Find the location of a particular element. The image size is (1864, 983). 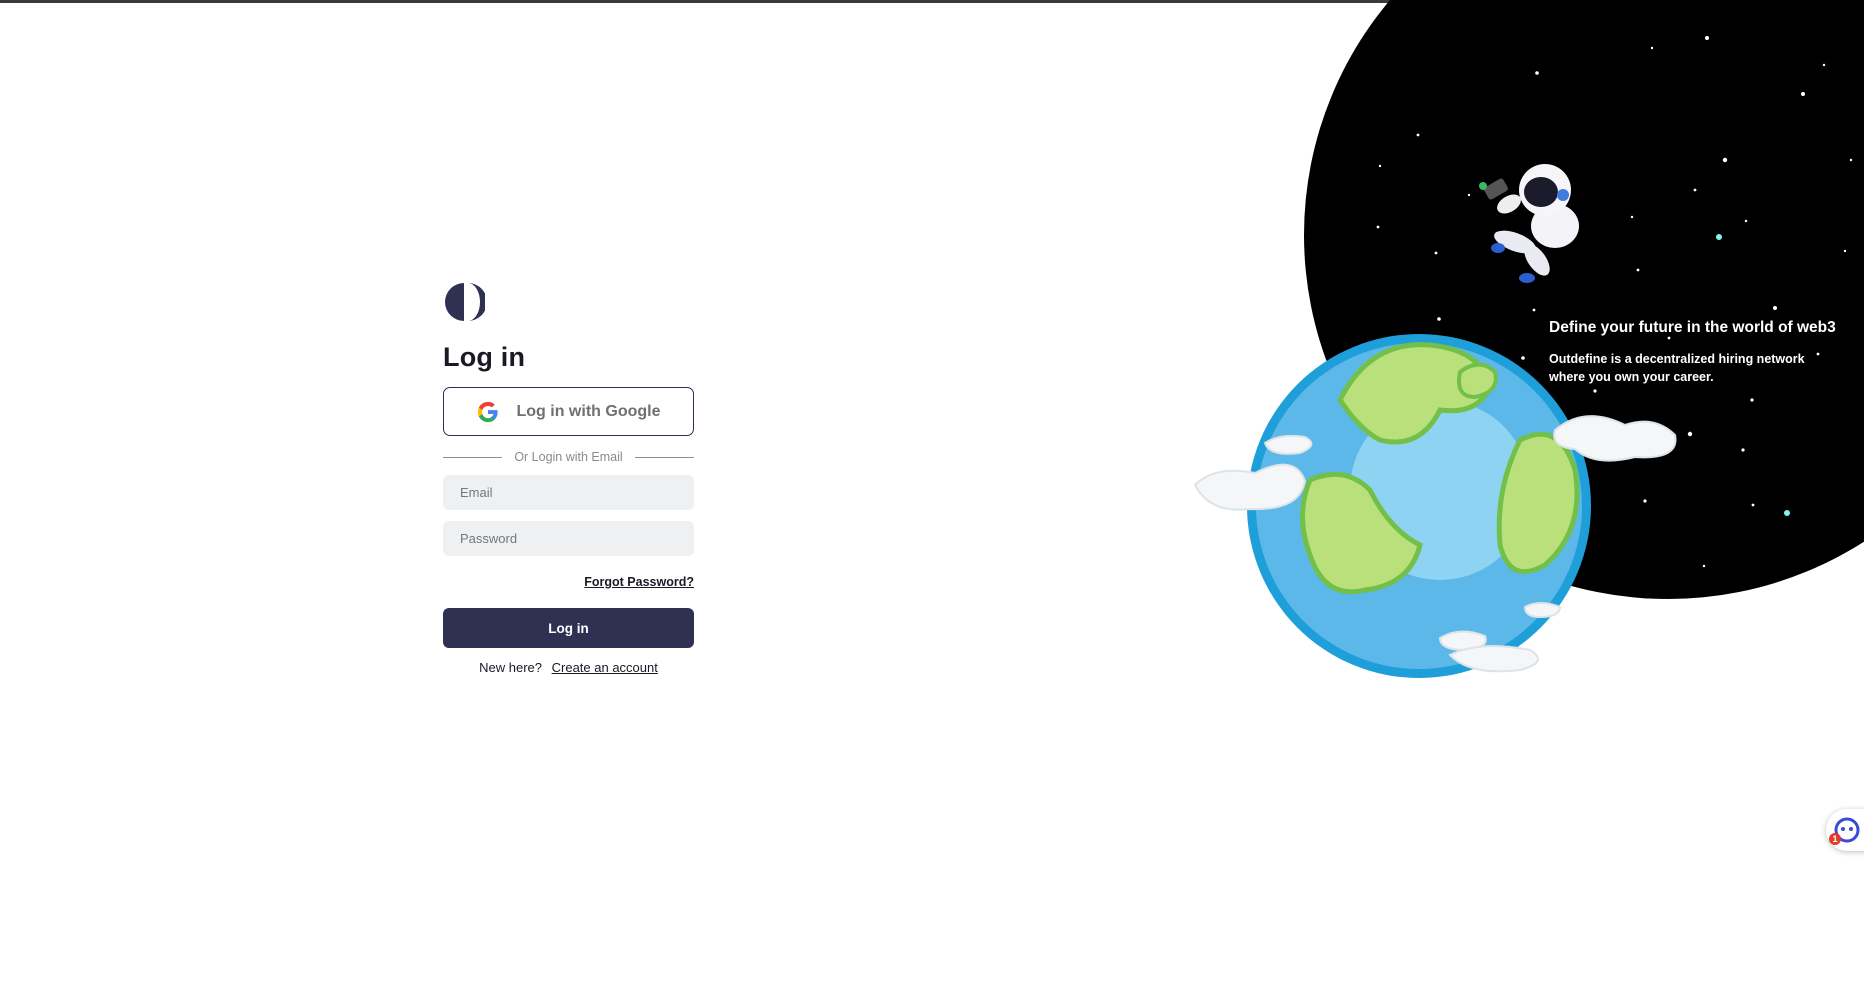

password-field is located at coordinates (568, 538).